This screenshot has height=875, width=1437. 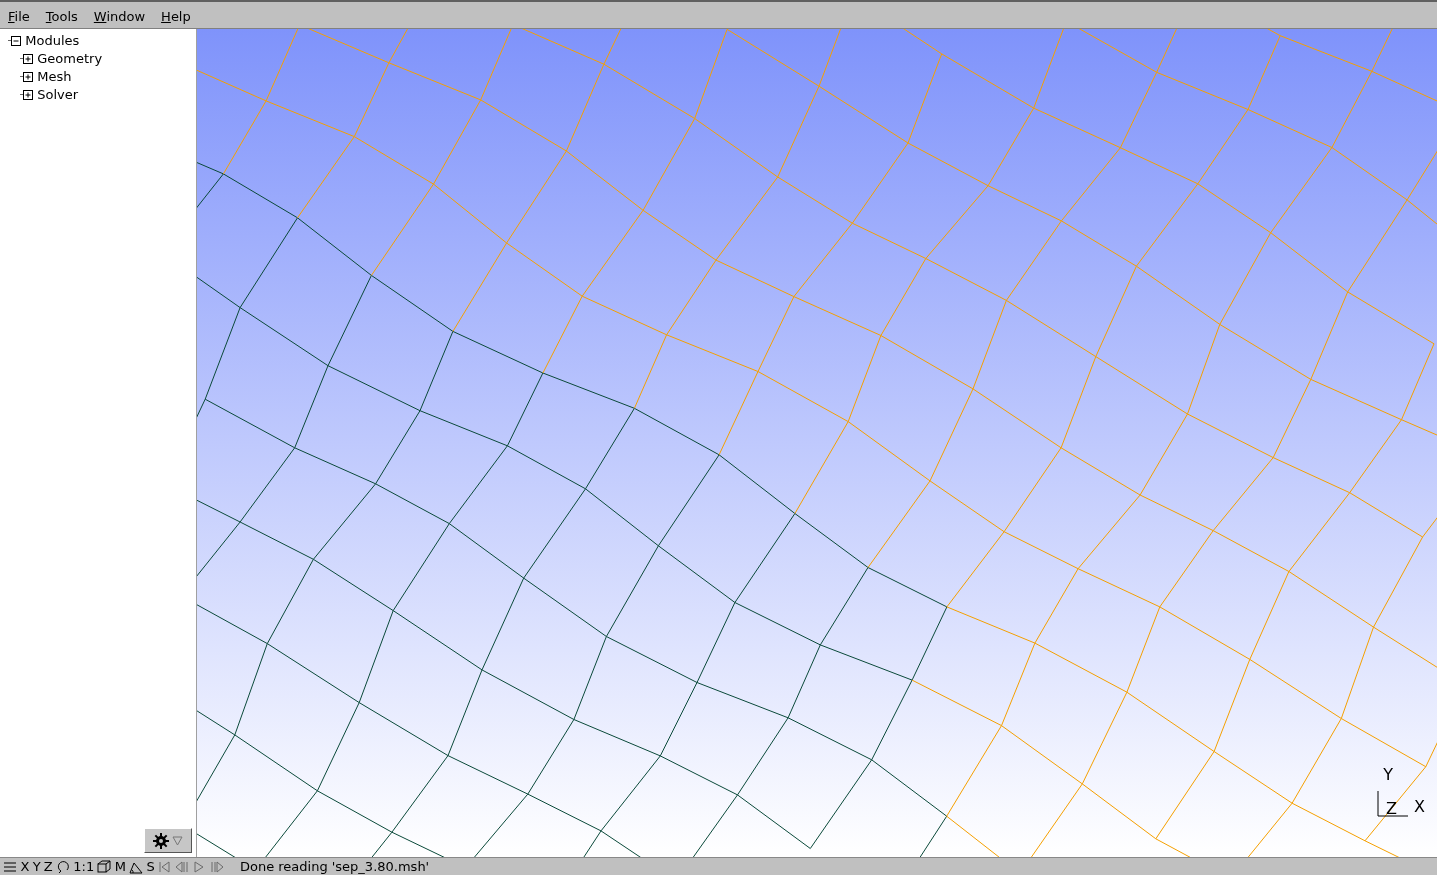 What do you see at coordinates (119, 15) in the screenshot?
I see `menu-item: Window` at bounding box center [119, 15].